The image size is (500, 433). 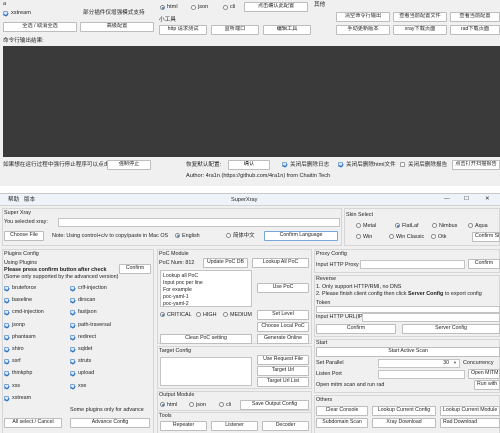 What do you see at coordinates (363, 30) in the screenshot?
I see `manual-update-button-cn: 手动更新版本` at bounding box center [363, 30].